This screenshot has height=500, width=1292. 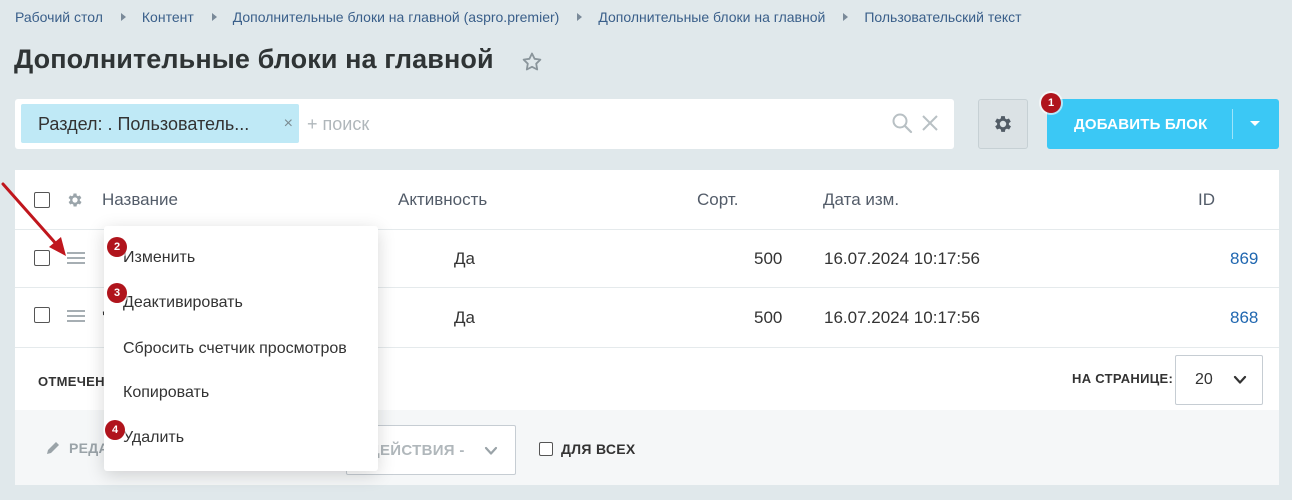 I want to click on actions-select-value: ДЕЙСТВИЯ -, so click(x=417, y=450).